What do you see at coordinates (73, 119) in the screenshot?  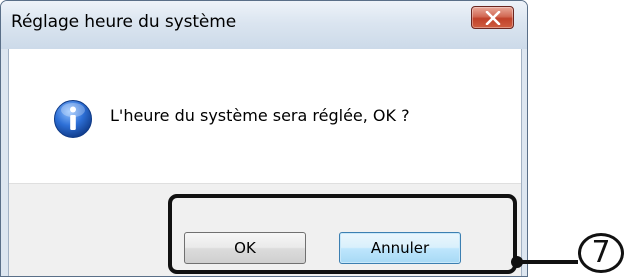 I see `info-icon` at bounding box center [73, 119].